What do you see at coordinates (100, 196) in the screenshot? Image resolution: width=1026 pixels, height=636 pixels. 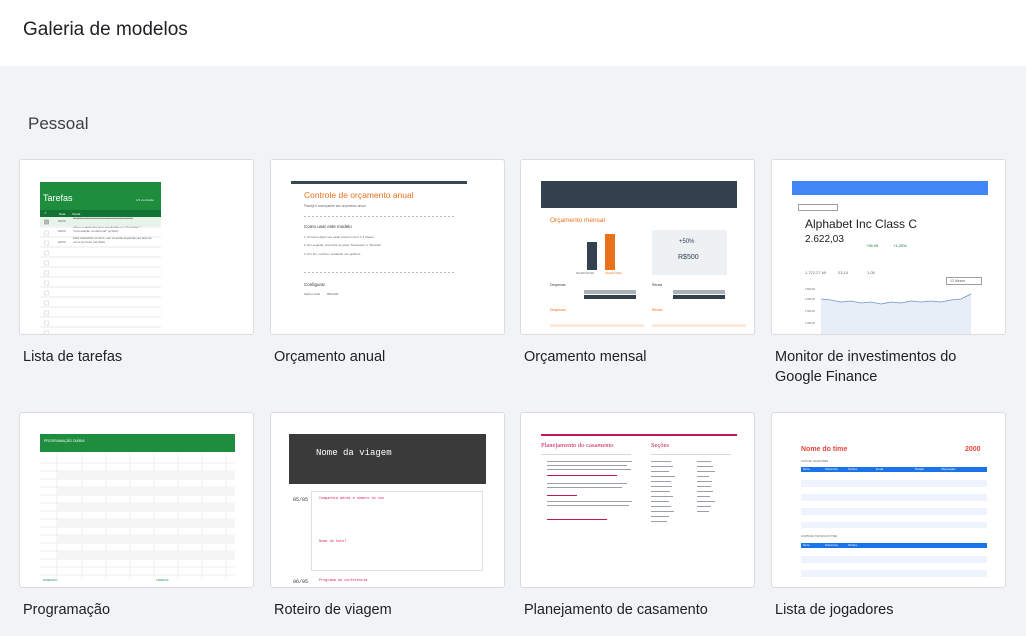 I see `todo-header: Tarefas 1/3 concluída` at bounding box center [100, 196].